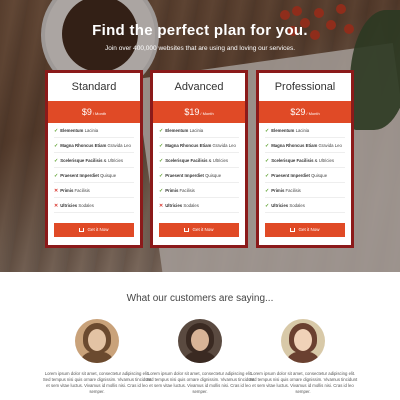 Image resolution: width=400 pixels, height=400 pixels. I want to click on plan-price: $29/ Month, so click(305, 112).